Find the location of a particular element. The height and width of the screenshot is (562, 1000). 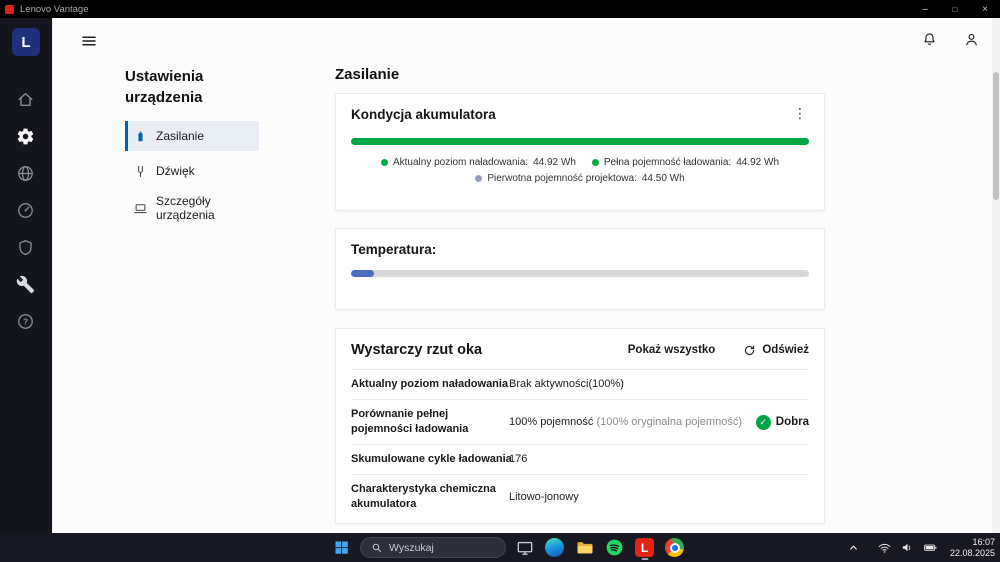

search-input: Wyszukaj is located at coordinates (433, 547).